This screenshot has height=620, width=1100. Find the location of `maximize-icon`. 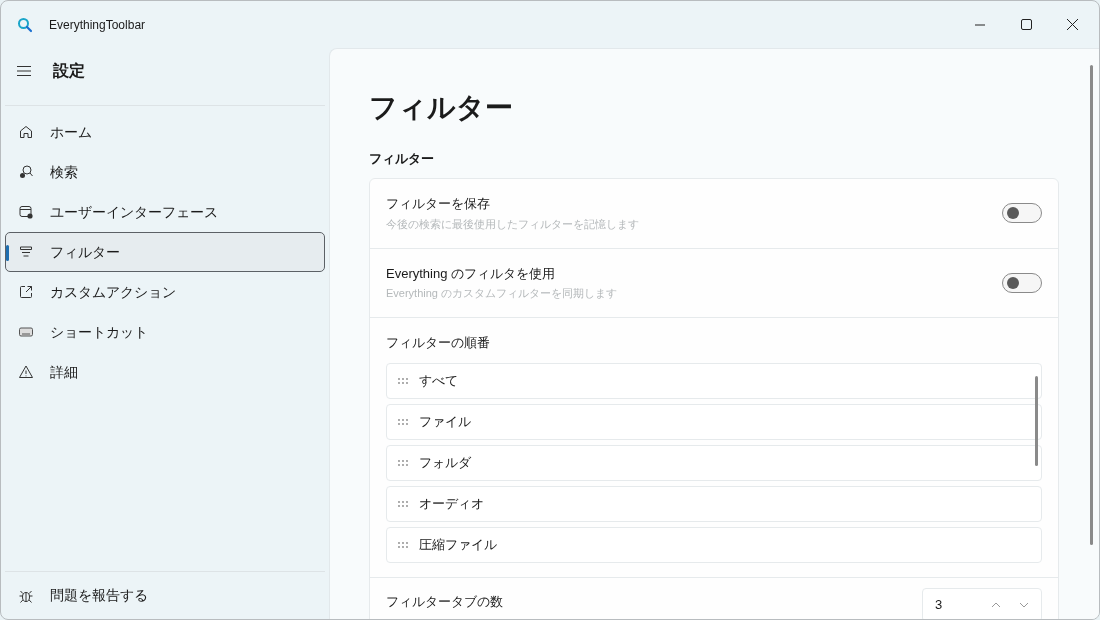

maximize-icon is located at coordinates (1026, 24).